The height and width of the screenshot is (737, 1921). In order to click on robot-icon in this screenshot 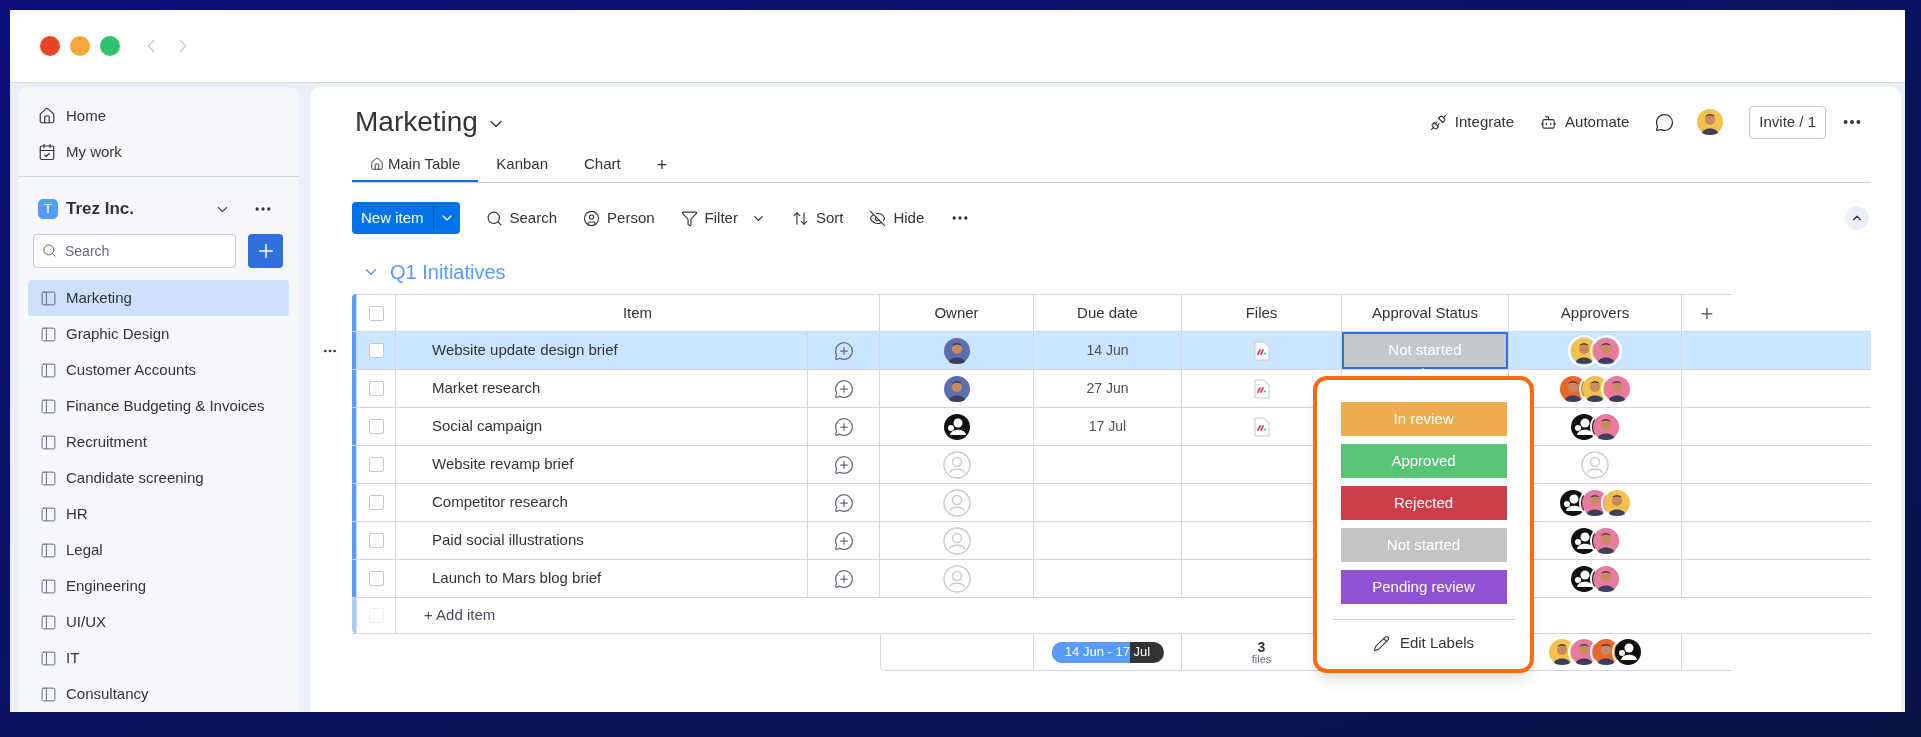, I will do `click(1549, 122)`.